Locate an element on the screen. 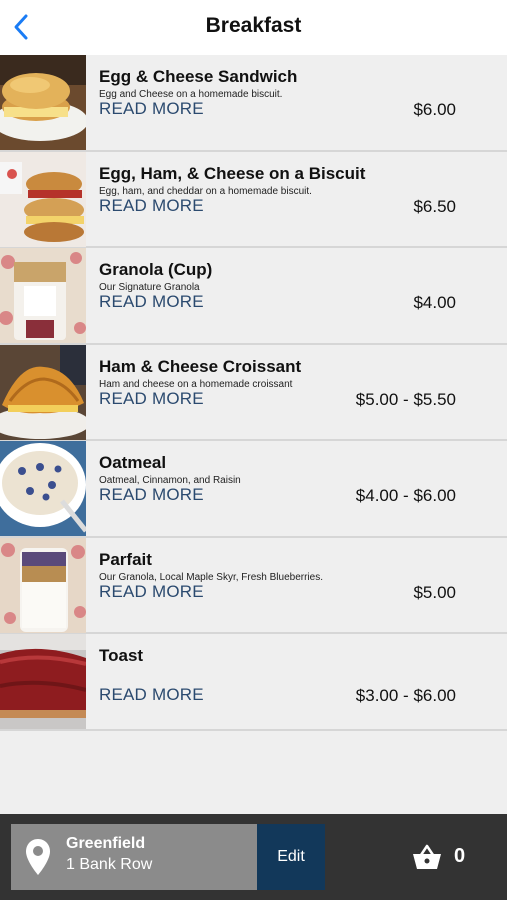 Image resolution: width=507 pixels, height=900 pixels. item-name: Ham & Cheese Croissant is located at coordinates (200, 366).